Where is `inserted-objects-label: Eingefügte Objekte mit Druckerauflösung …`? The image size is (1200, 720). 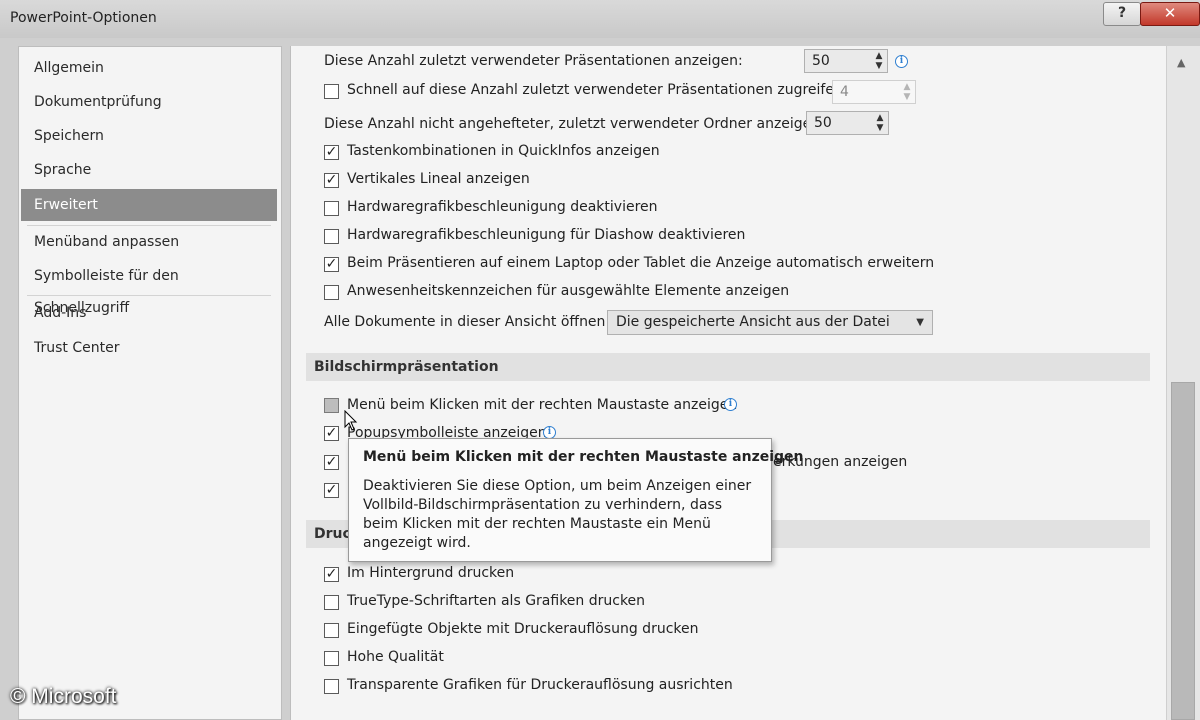
inserted-objects-label: Eingefügte Objekte mit Druckerauflösung … is located at coordinates (523, 629).